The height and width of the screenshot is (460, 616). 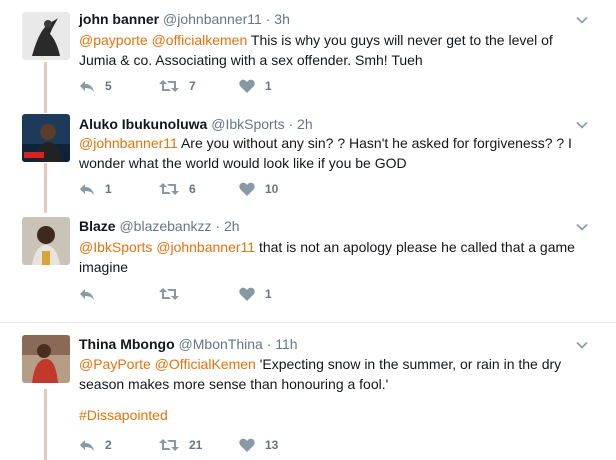 What do you see at coordinates (108, 189) in the screenshot?
I see `reply-count: 1` at bounding box center [108, 189].